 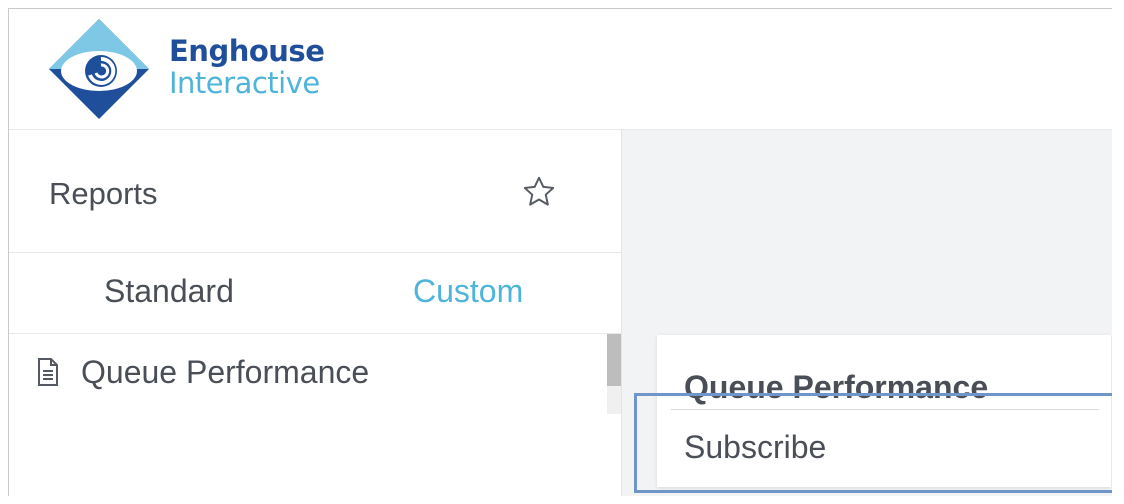 I want to click on tab-standard: Standard, so click(x=169, y=291).